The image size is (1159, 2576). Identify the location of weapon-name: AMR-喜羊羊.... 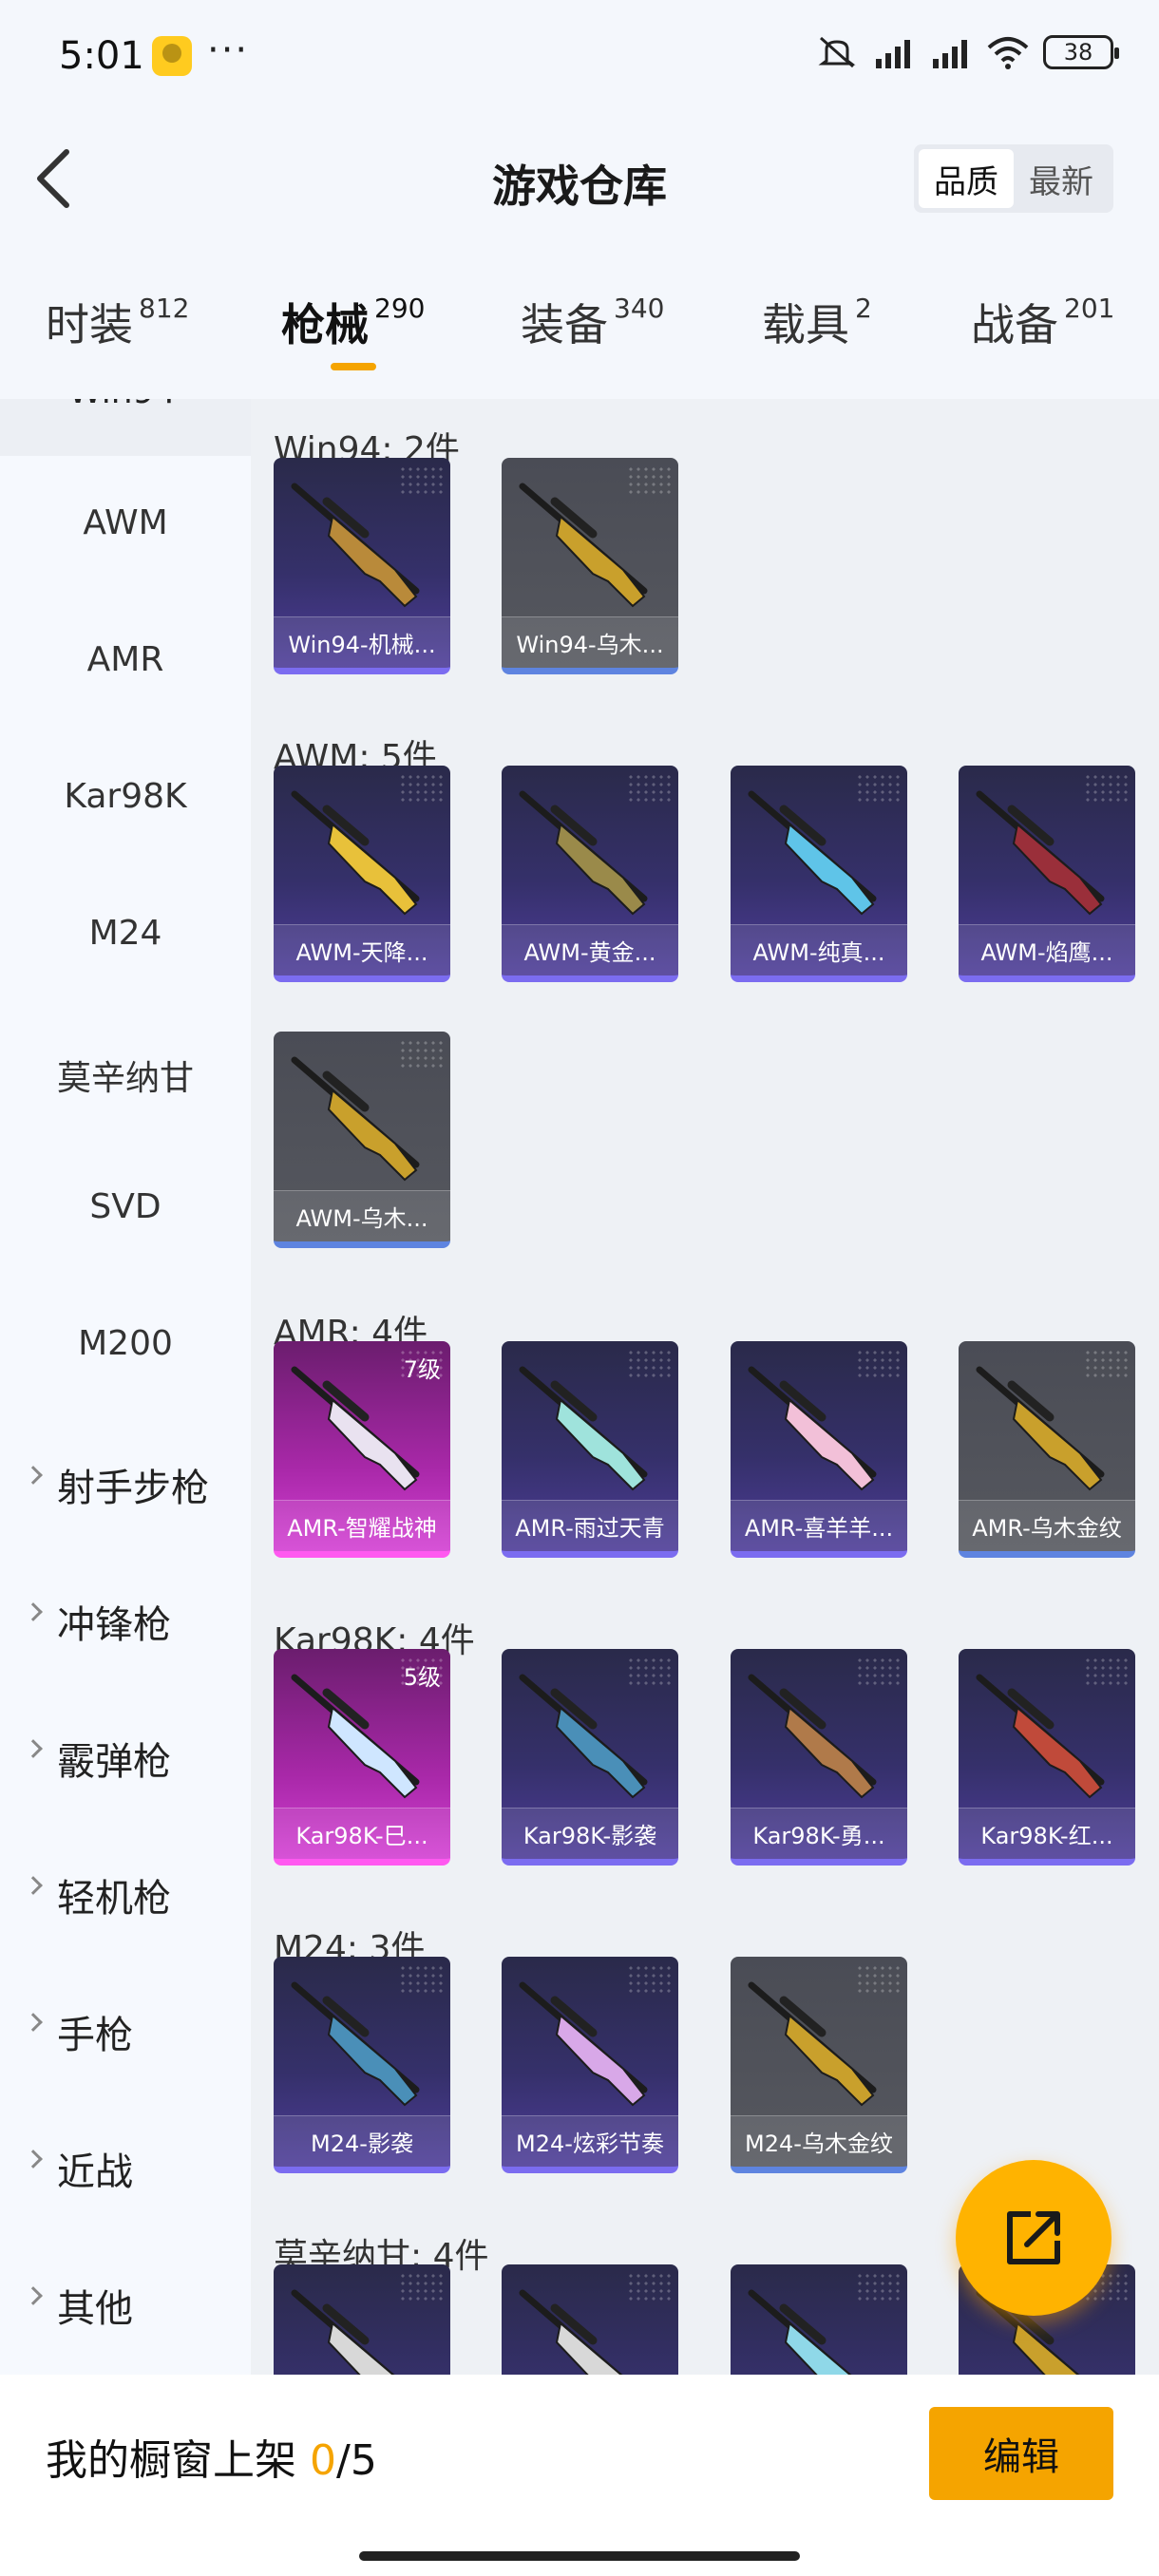
(819, 1525).